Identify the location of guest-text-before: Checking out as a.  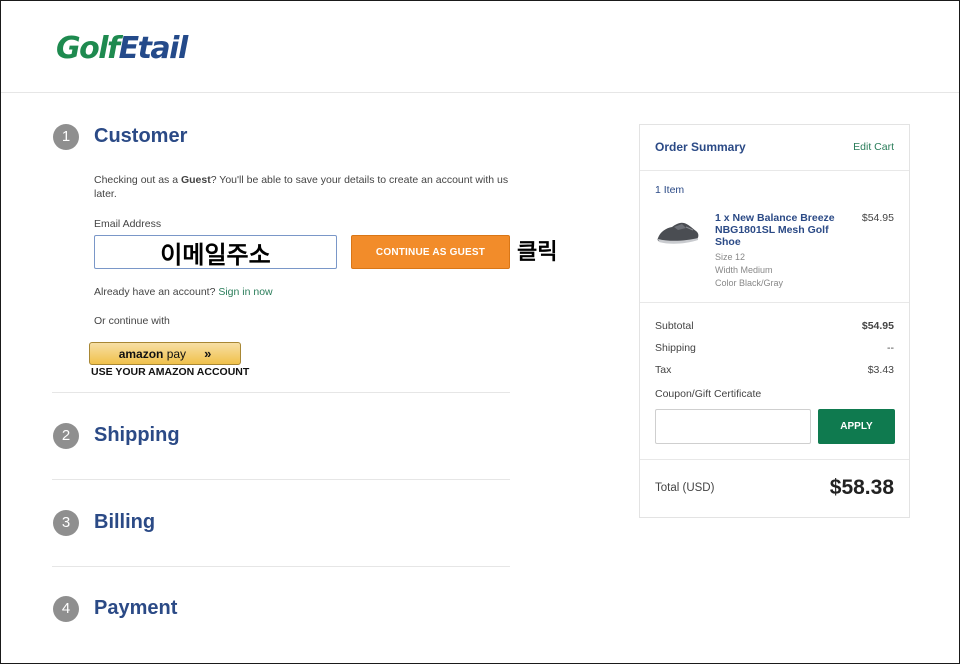
(137, 180).